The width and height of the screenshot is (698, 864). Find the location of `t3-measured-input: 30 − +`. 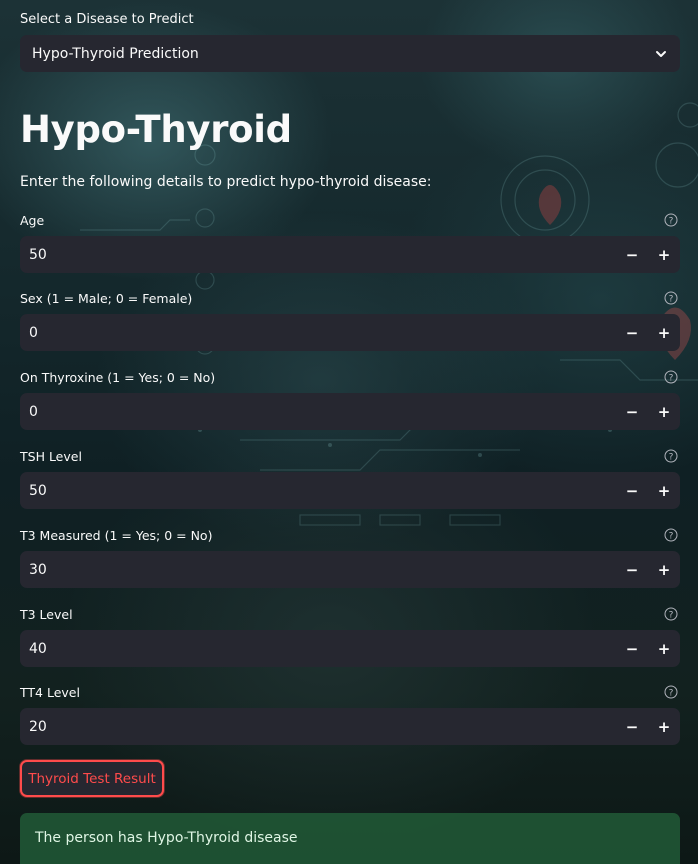

t3-measured-input: 30 − + is located at coordinates (350, 569).